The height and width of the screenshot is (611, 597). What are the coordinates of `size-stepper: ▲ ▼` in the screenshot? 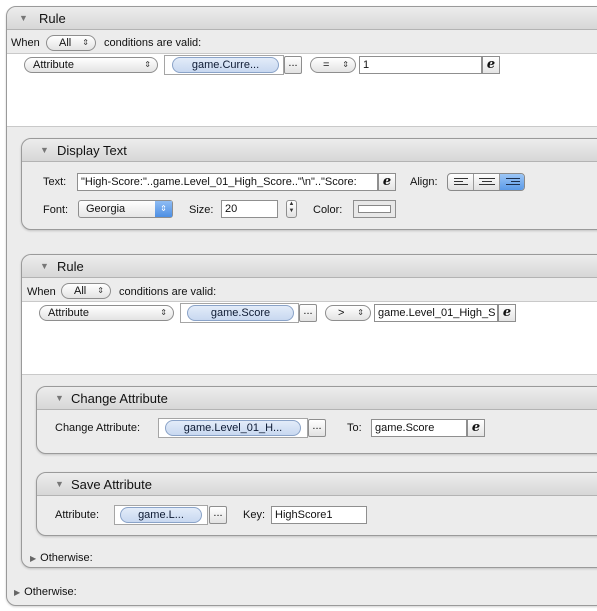 It's located at (291, 209).